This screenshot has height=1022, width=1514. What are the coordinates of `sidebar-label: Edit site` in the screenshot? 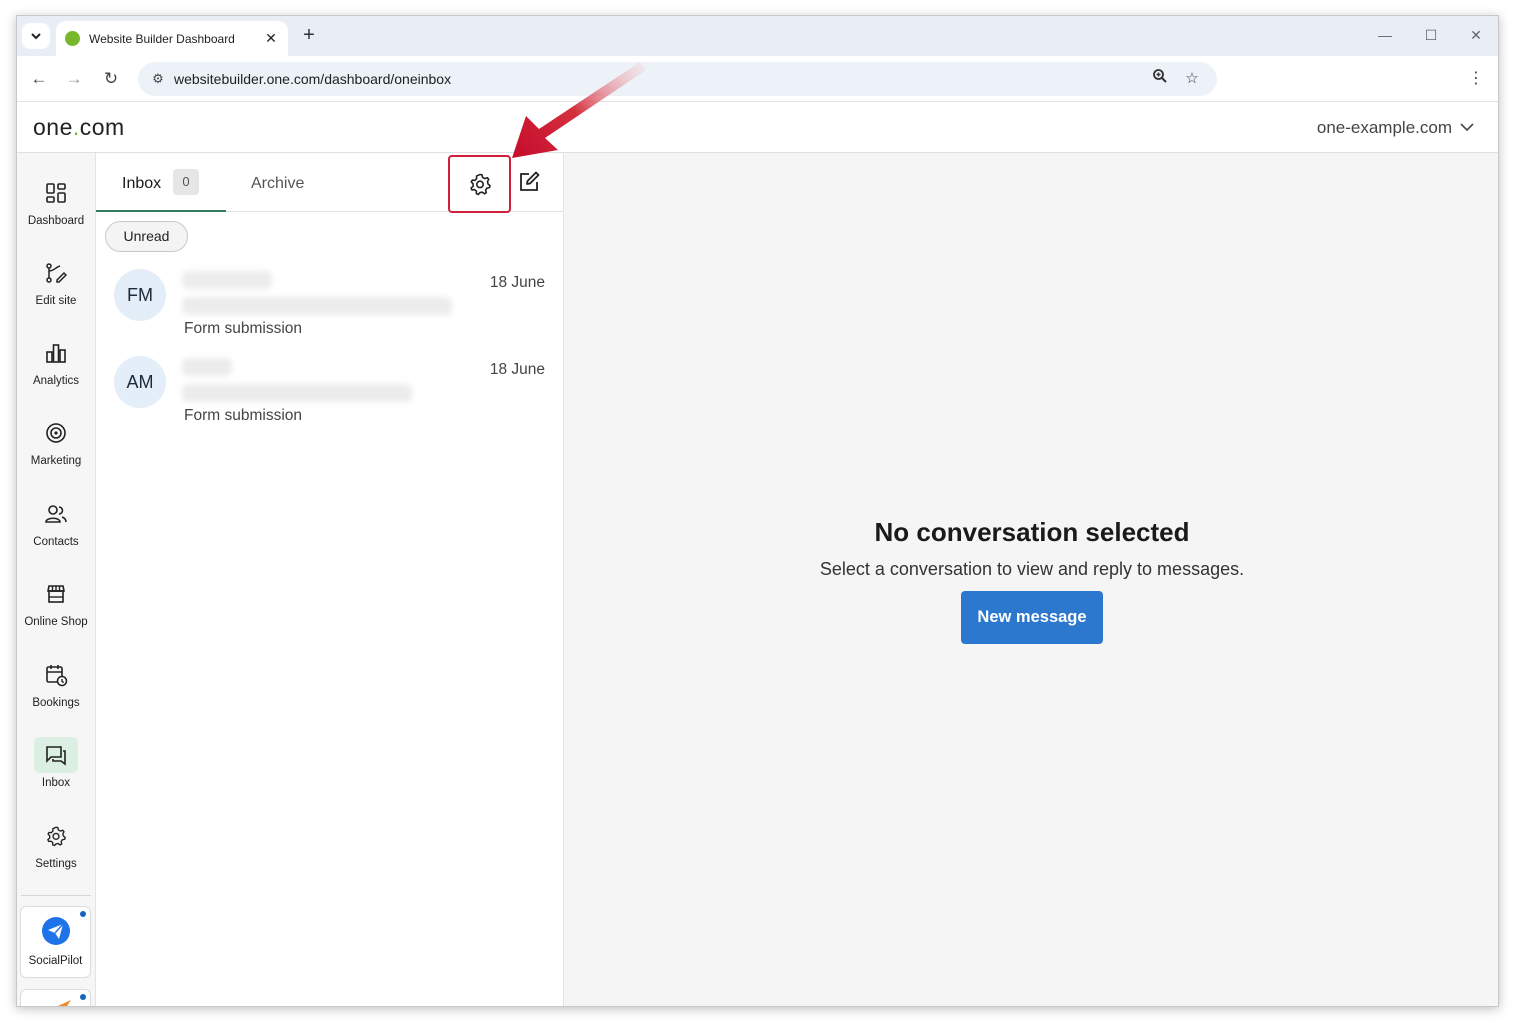 It's located at (56, 301).